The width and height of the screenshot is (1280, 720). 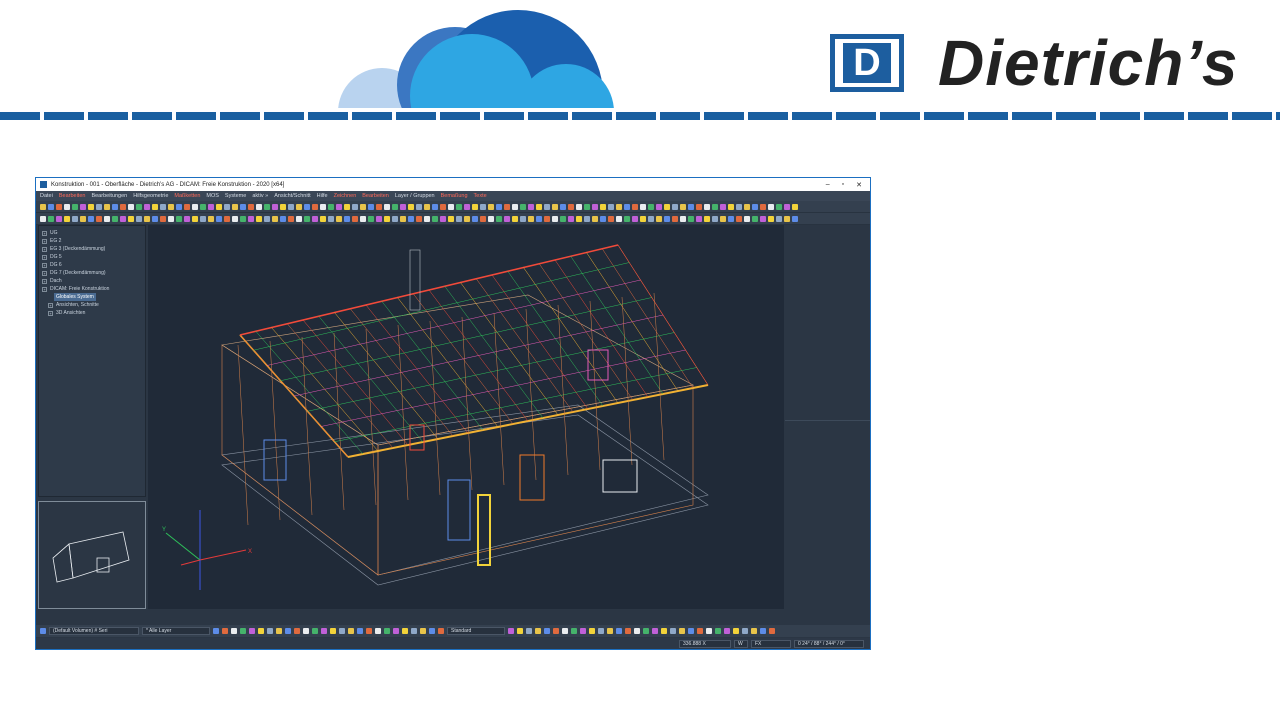 I want to click on tree-item: + Dach, so click(x=92, y=281).